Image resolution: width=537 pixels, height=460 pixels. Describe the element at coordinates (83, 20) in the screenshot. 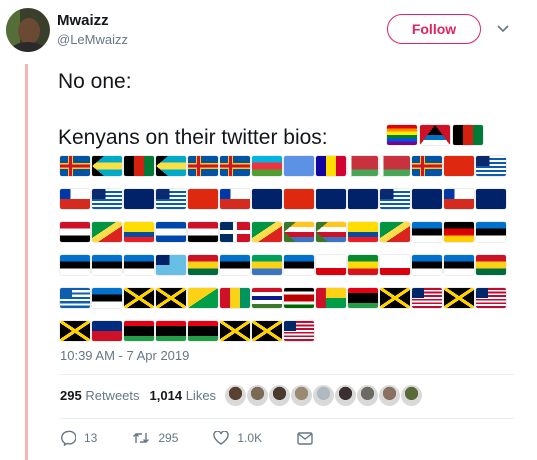

I see `author-name: Mwaizz` at that location.